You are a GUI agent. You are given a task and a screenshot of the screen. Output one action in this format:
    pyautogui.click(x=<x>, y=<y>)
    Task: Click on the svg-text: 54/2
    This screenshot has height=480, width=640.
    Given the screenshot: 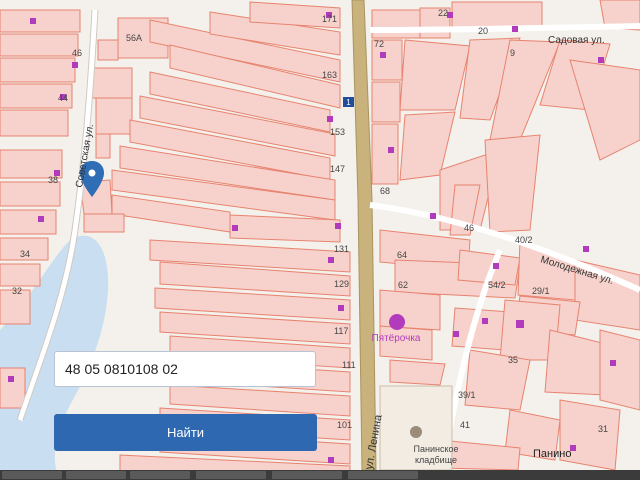 What is the action you would take?
    pyautogui.click(x=497, y=285)
    